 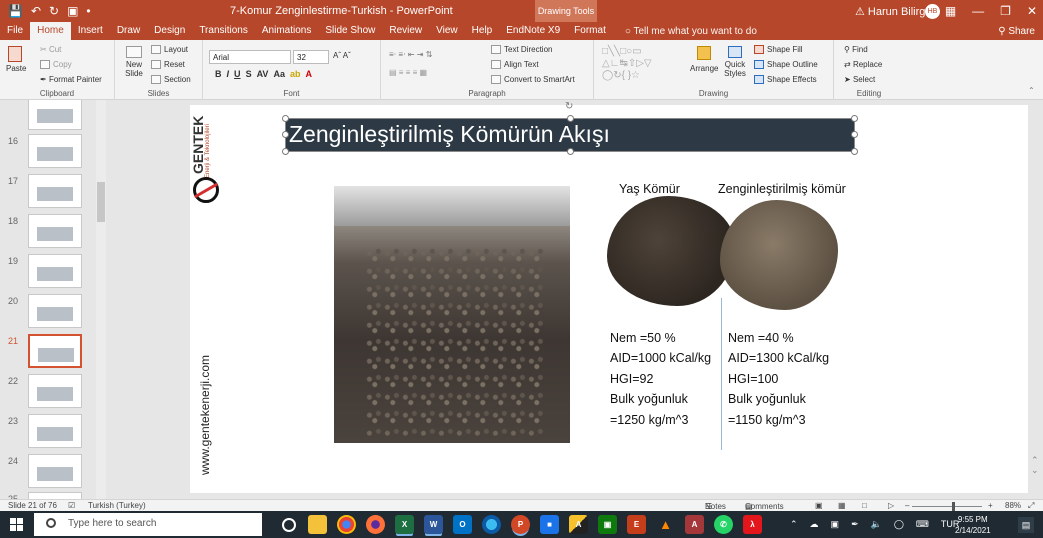 What do you see at coordinates (835, 524) in the screenshot?
I see `network-status-icon: ▣` at bounding box center [835, 524].